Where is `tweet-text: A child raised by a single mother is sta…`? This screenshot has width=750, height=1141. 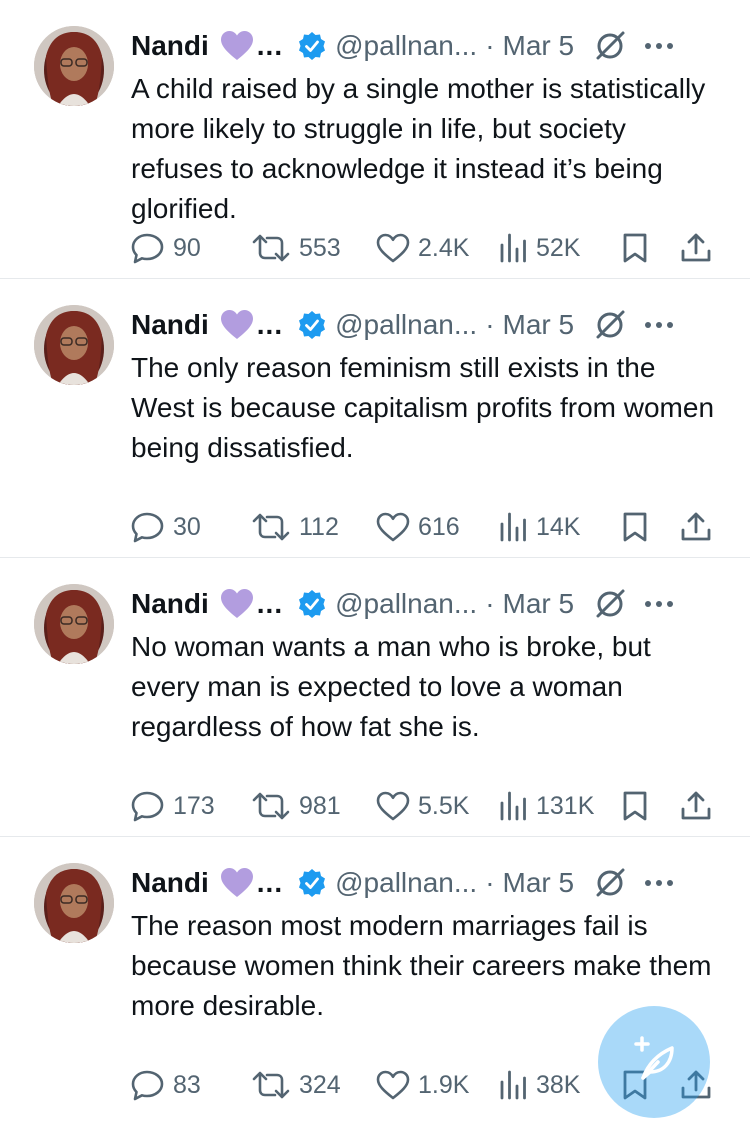 tweet-text: A child raised by a single mother is sta… is located at coordinates (418, 148).